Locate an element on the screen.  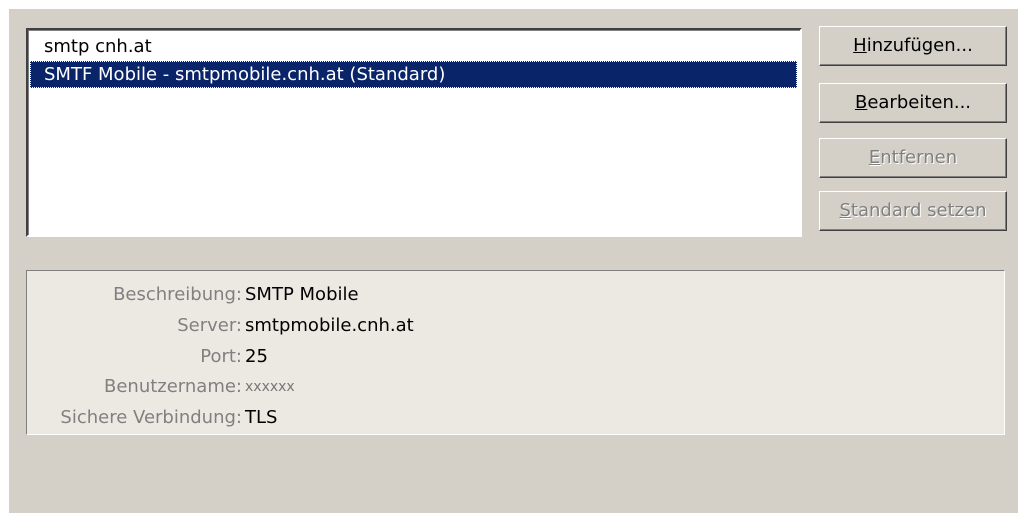
detail-row-username: Benutzername: xxxxxx is located at coordinates (516, 387).